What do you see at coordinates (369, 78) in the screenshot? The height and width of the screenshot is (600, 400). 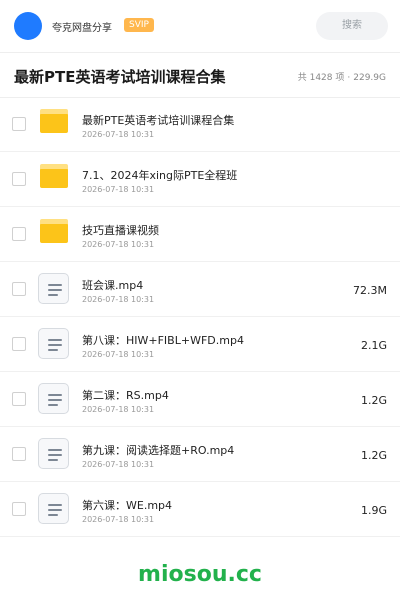 I see `total-size: 229.9G` at bounding box center [369, 78].